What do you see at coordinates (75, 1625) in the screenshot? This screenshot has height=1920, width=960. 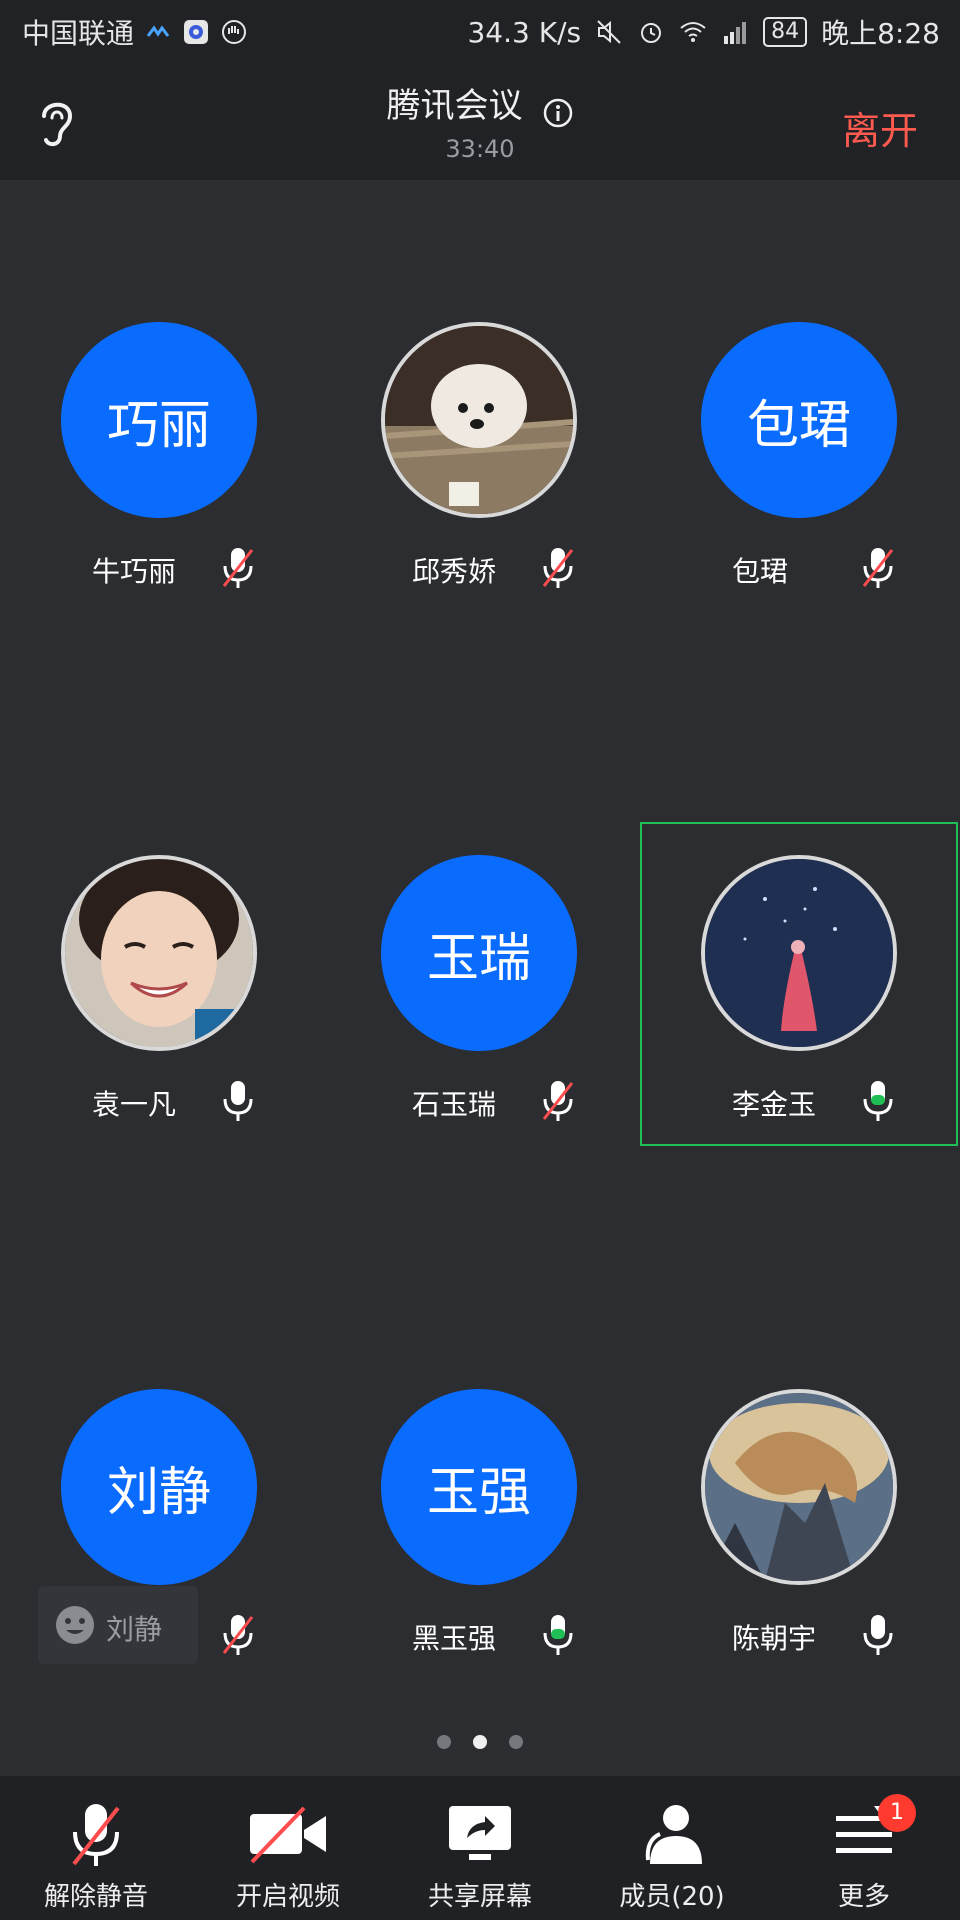 I see `emoji-icon` at bounding box center [75, 1625].